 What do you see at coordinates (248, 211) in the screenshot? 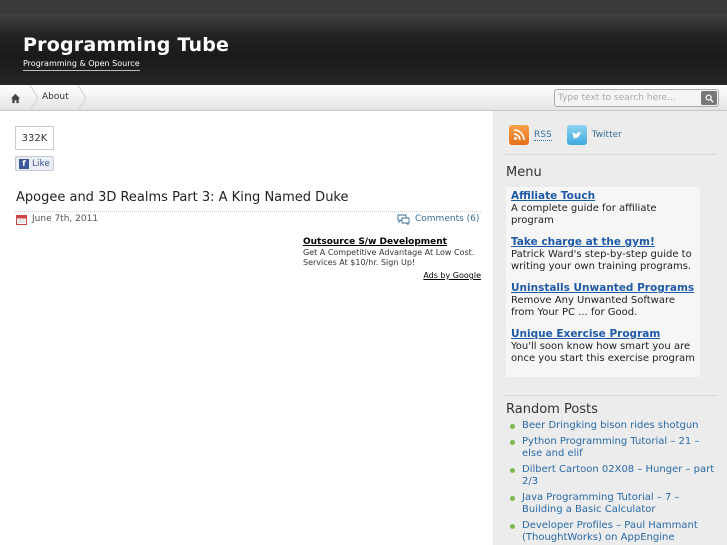
I see `post-divider` at bounding box center [248, 211].